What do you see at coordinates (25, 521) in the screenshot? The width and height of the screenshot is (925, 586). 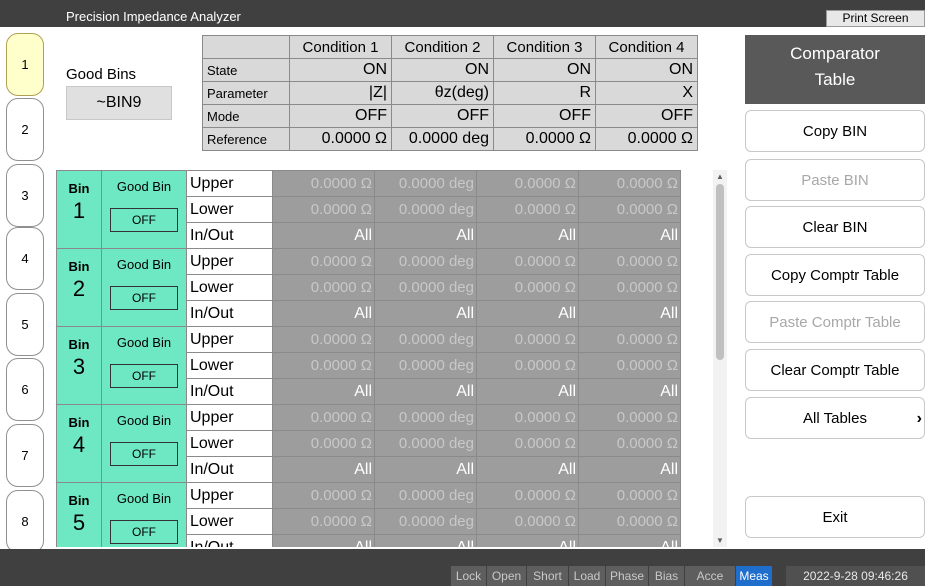 I see `side-tab-8: 8` at bounding box center [25, 521].